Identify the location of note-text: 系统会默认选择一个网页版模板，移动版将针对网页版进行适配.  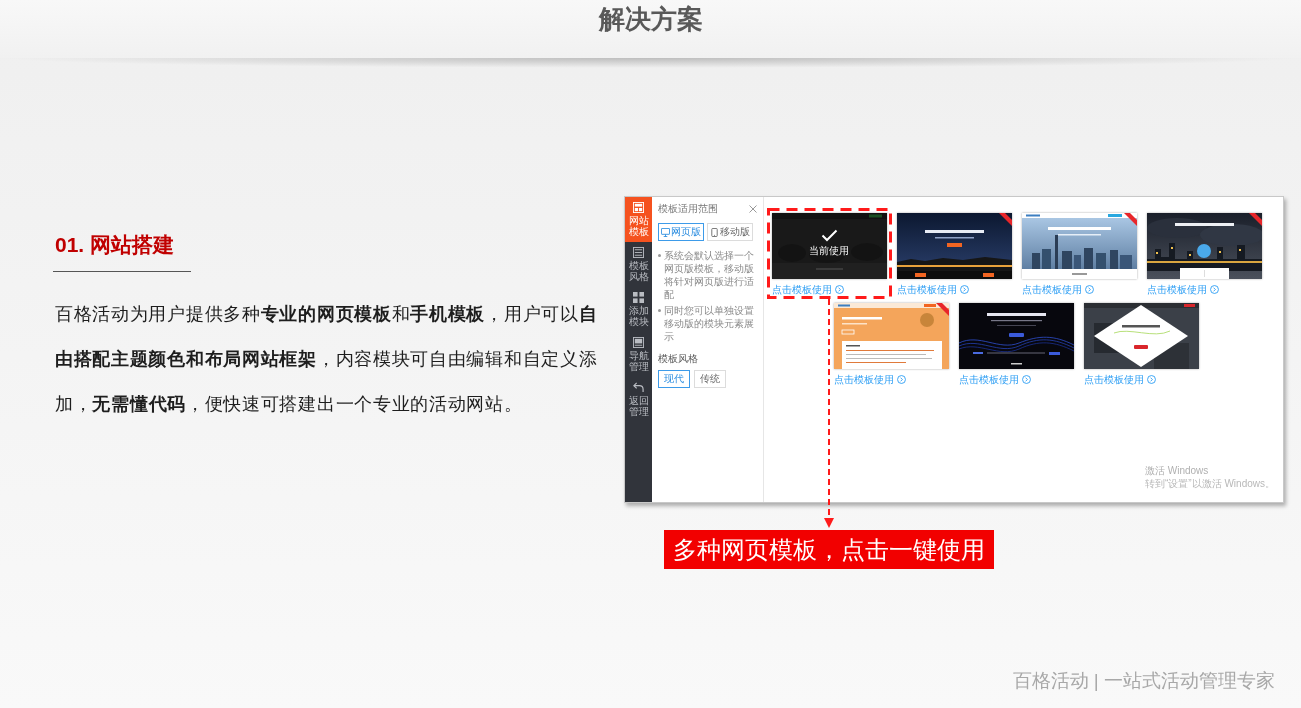
(709, 275).